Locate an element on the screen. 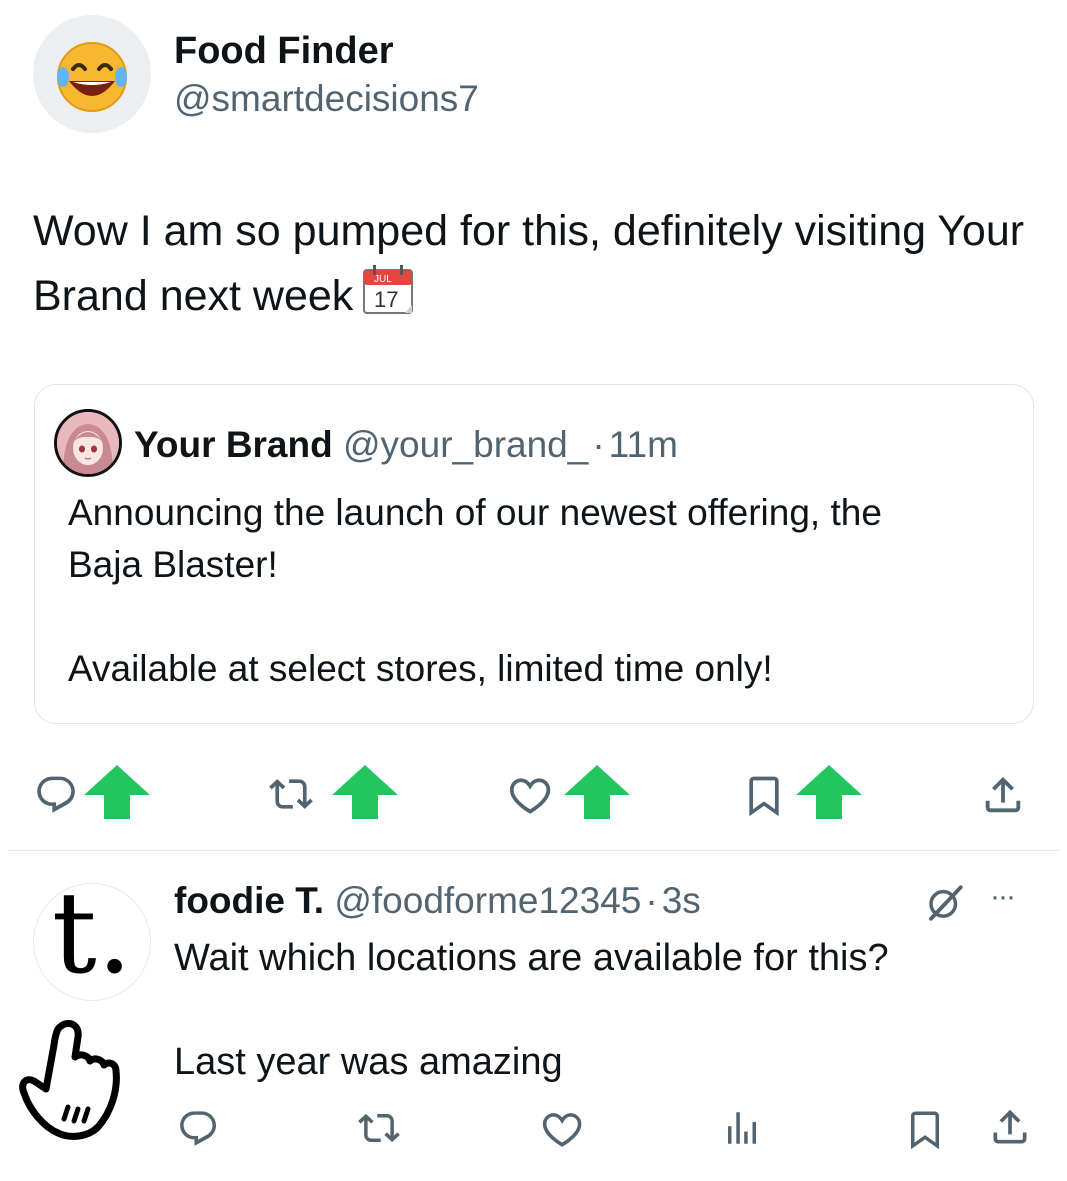  laughing-face-emoji-icon is located at coordinates (92, 77).